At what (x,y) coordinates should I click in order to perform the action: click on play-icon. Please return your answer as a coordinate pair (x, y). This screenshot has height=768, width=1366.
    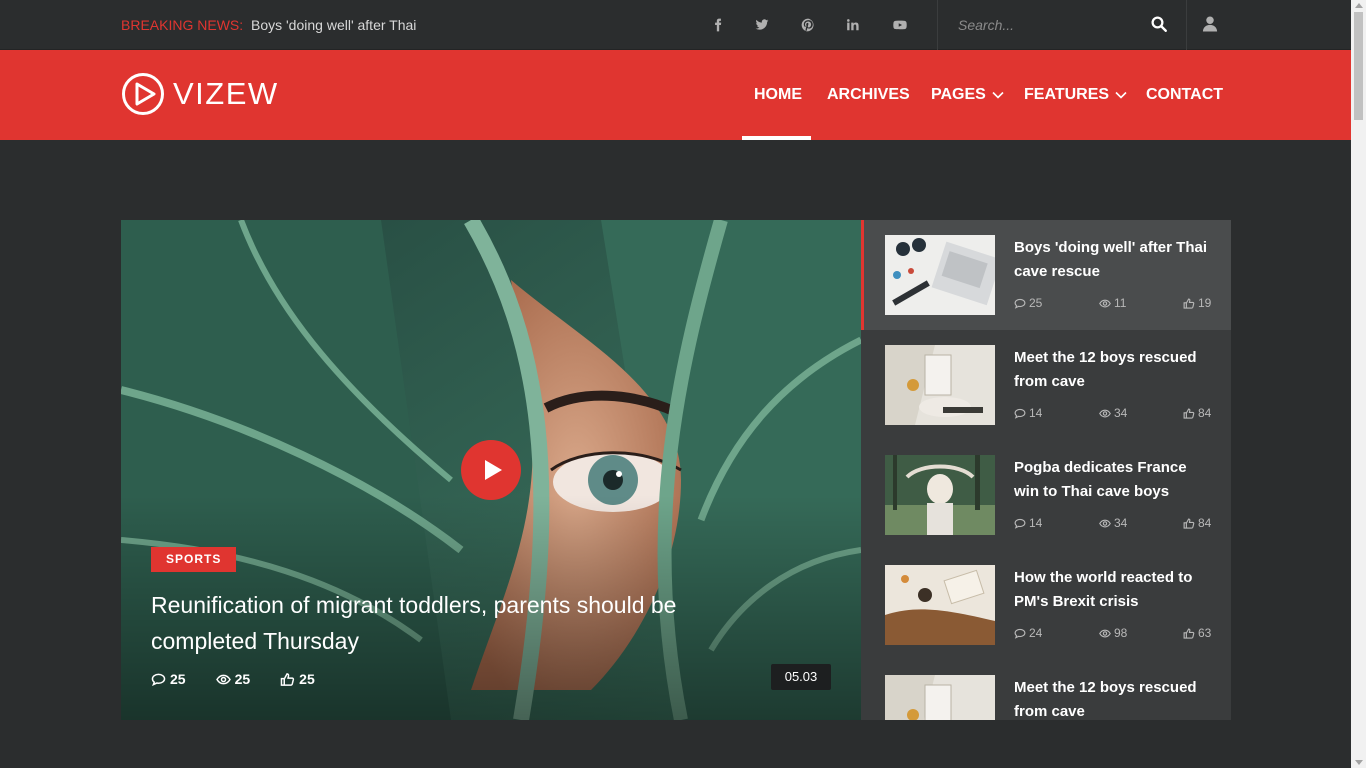
    Looking at the image, I should click on (493, 470).